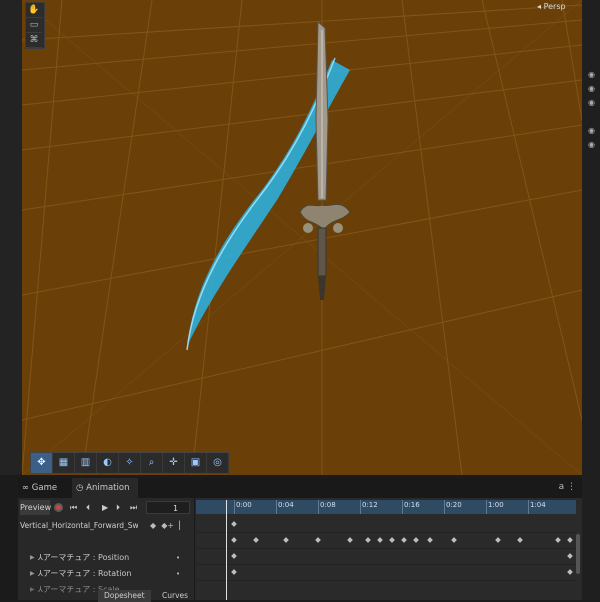 The height and width of the screenshot is (602, 600). What do you see at coordinates (58, 507) in the screenshot?
I see `record-button` at bounding box center [58, 507].